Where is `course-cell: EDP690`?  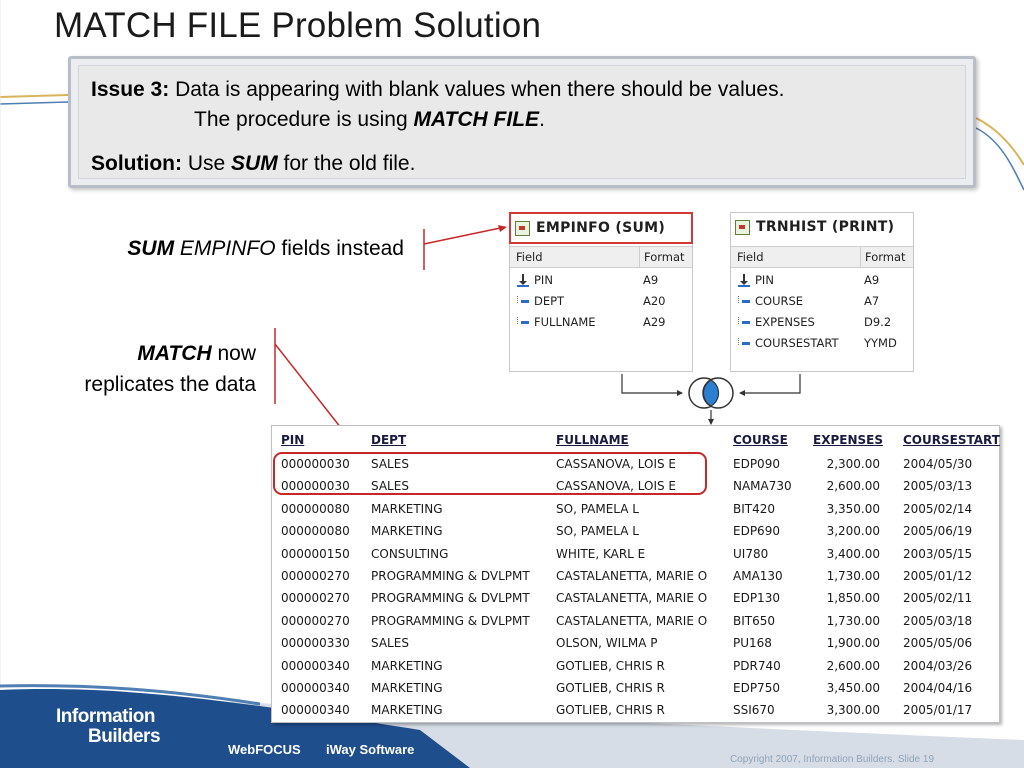 course-cell: EDP690 is located at coordinates (756, 531).